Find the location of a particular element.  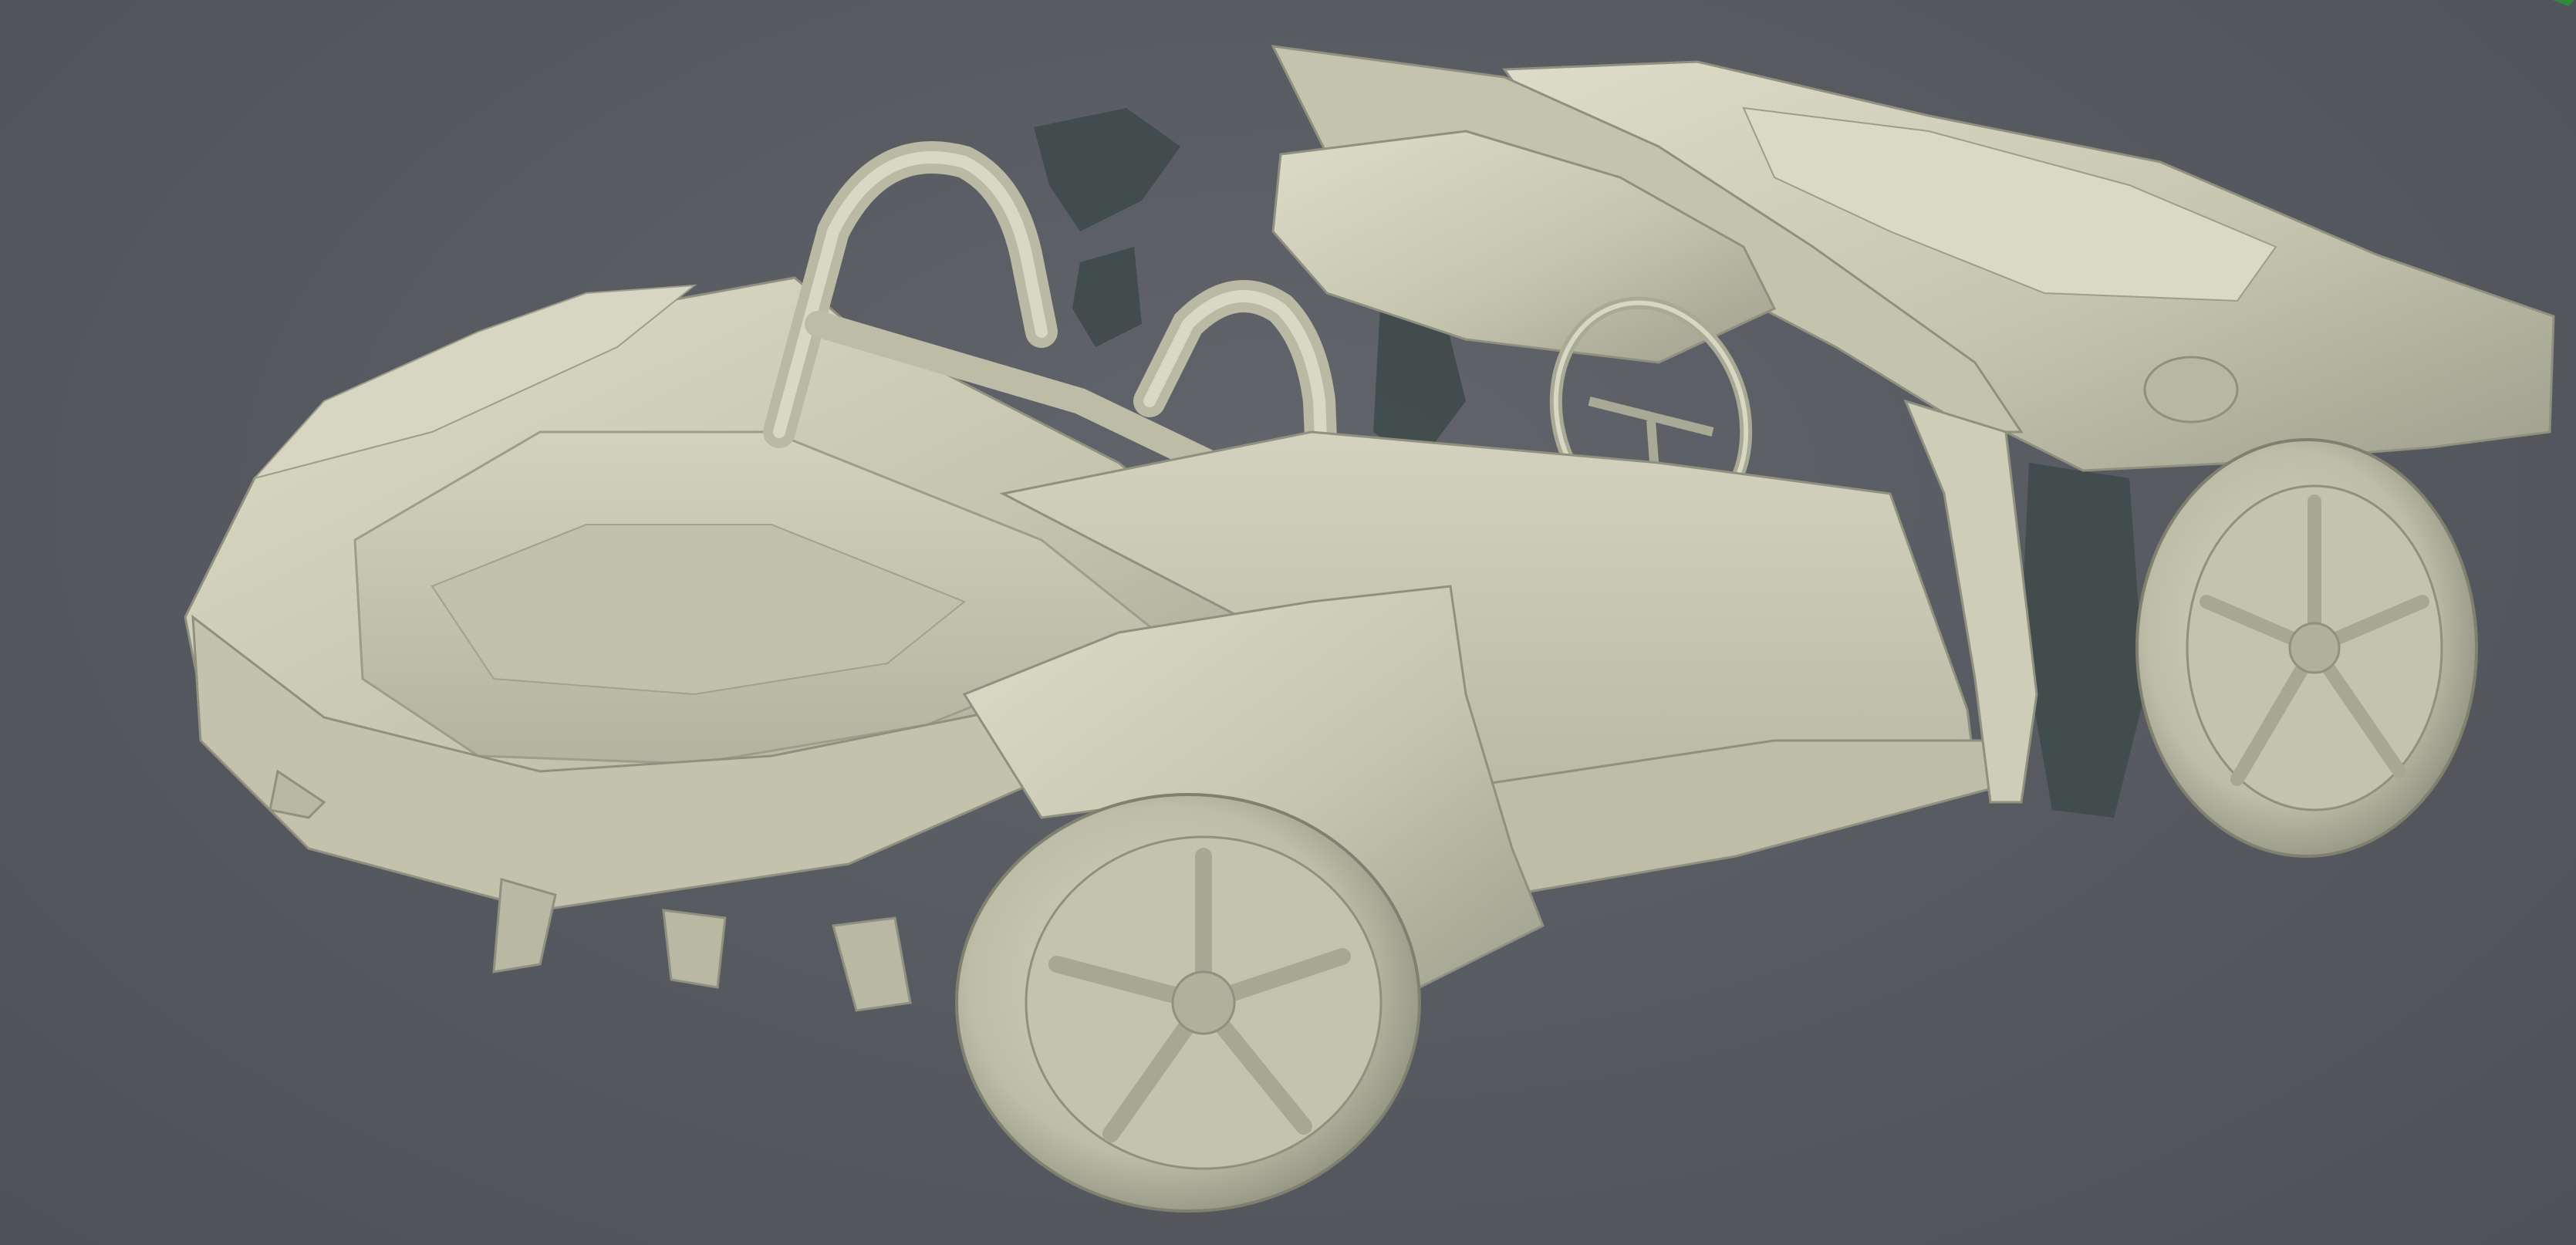

front-wheel is located at coordinates (2306, 648).